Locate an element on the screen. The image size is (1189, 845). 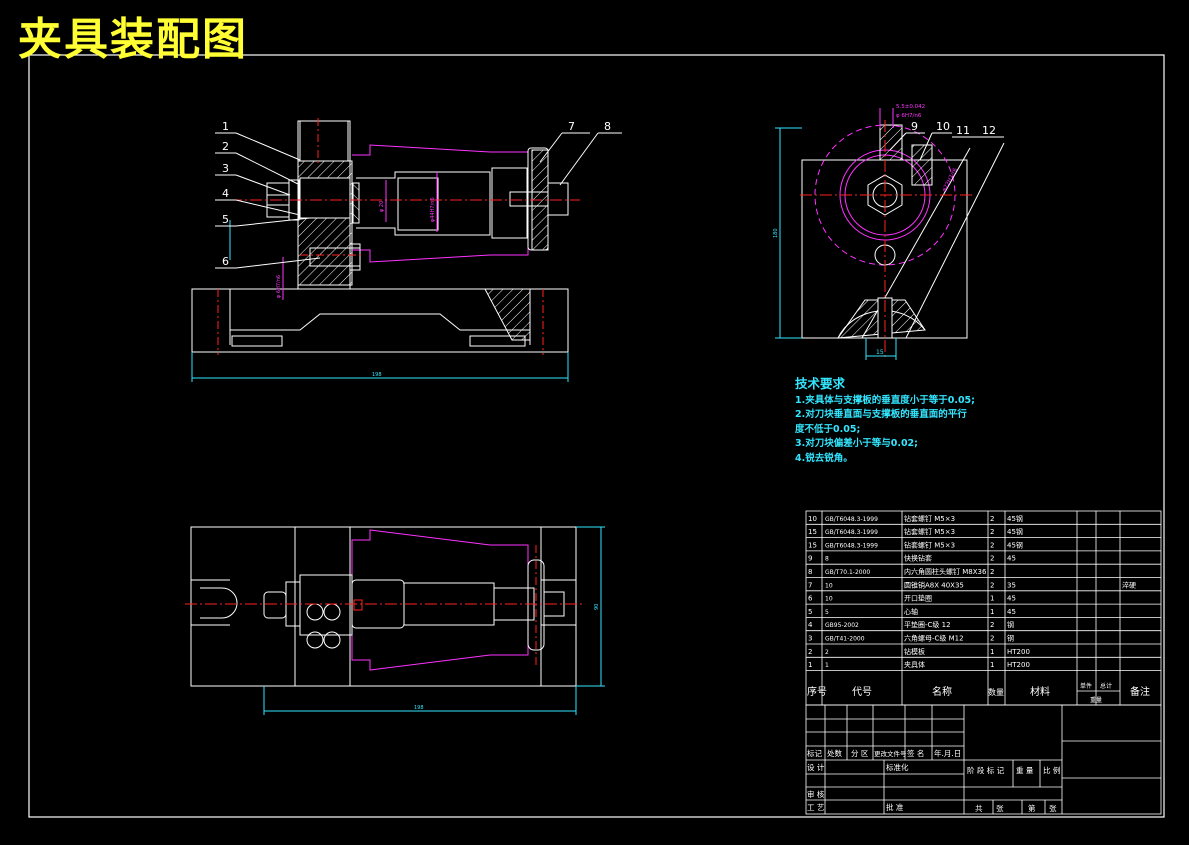
tb-date: 年.月.日 is located at coordinates (947, 753).